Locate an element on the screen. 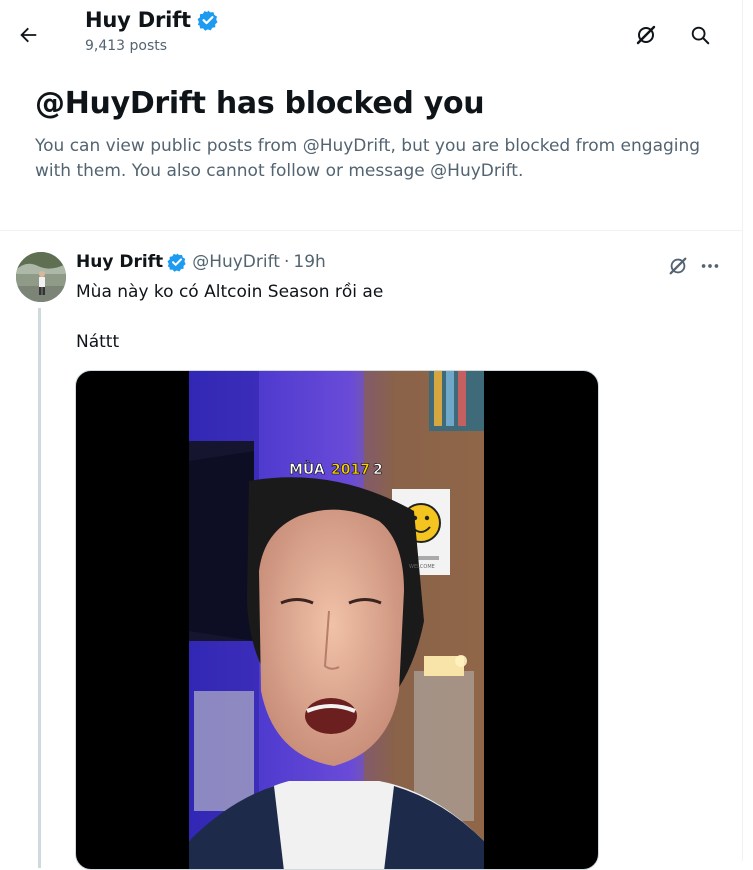  header-title-row: Huy Drift is located at coordinates (152, 20).